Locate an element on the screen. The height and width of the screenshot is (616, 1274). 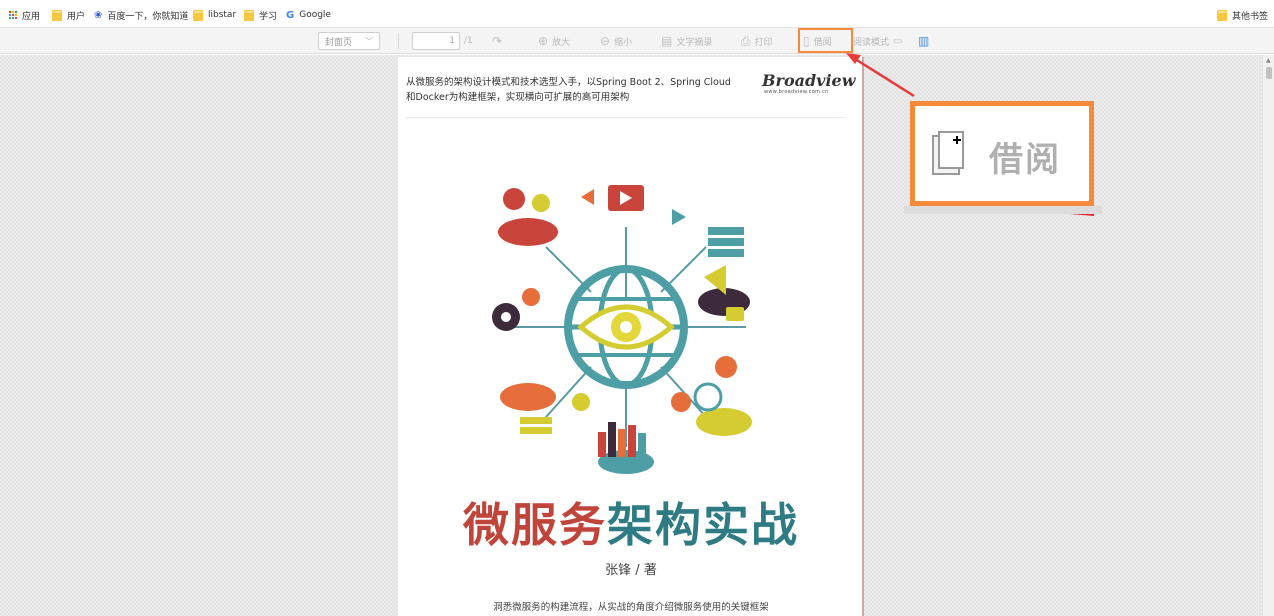
book-author: 张锋 / 著 is located at coordinates (631, 570).